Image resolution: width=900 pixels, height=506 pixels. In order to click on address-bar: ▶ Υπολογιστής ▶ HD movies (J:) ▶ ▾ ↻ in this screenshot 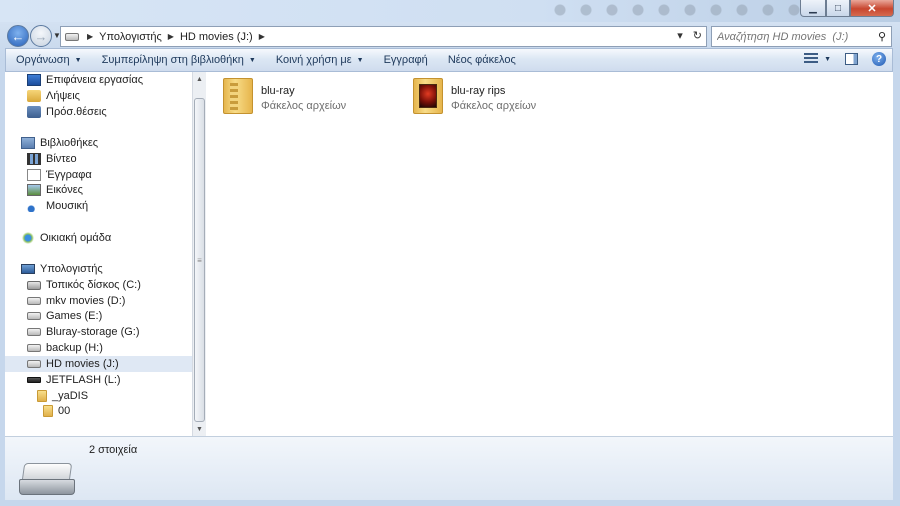, I will do `click(383, 36)`.